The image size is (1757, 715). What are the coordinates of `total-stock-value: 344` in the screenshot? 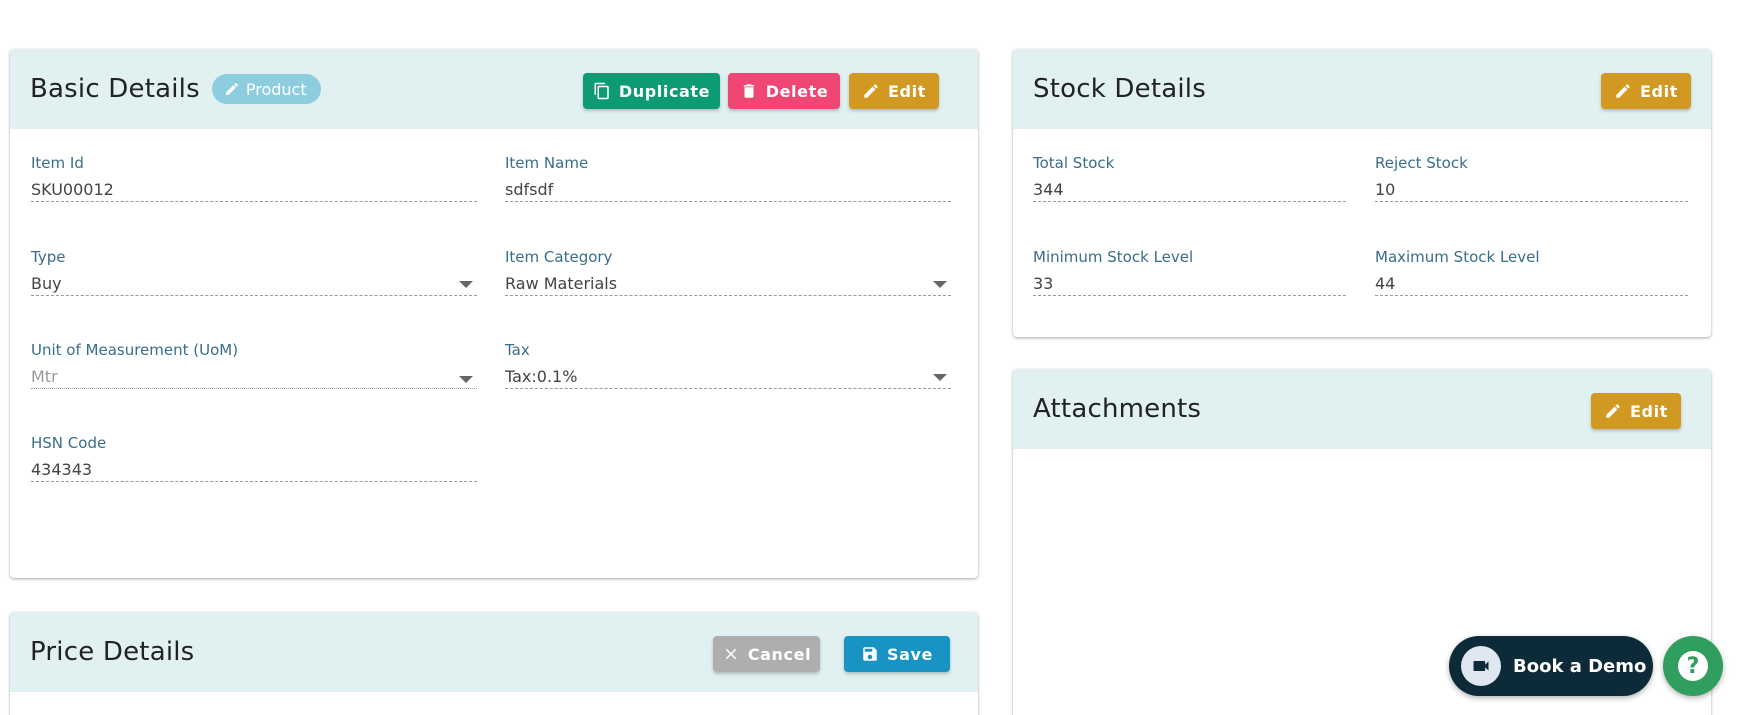 It's located at (1189, 190).